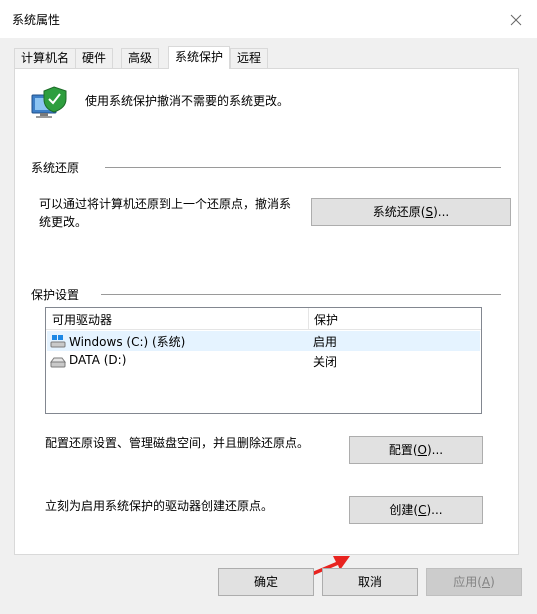  Describe the element at coordinates (486, 582) in the screenshot. I see `apply-button-accel: A` at that location.